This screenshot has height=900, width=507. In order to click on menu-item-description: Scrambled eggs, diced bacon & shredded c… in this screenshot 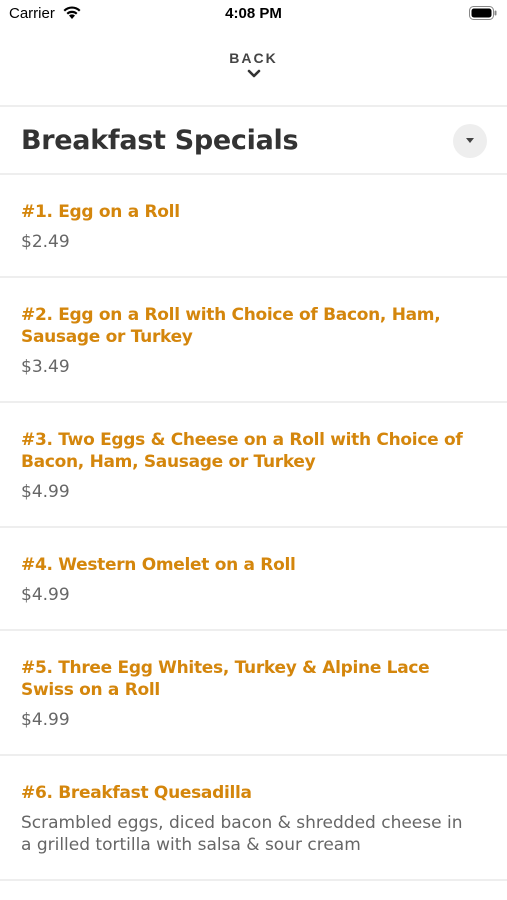, I will do `click(242, 834)`.